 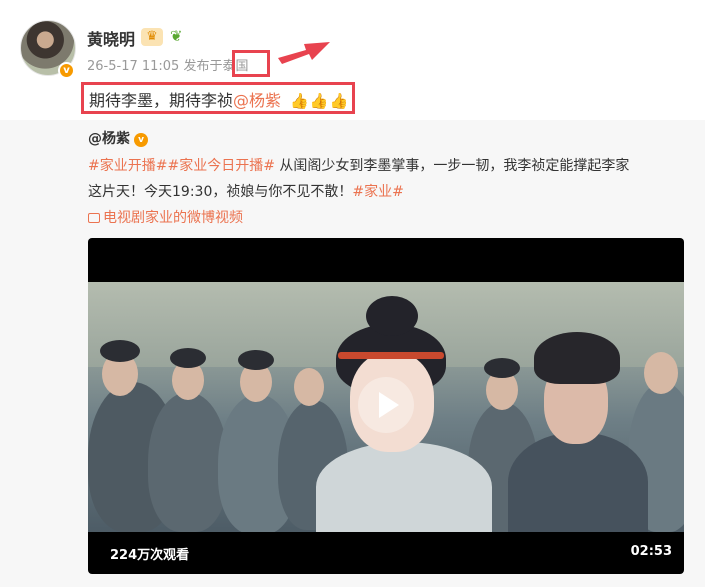 I want to click on repost-author-name: @杨紫, so click(x=109, y=139).